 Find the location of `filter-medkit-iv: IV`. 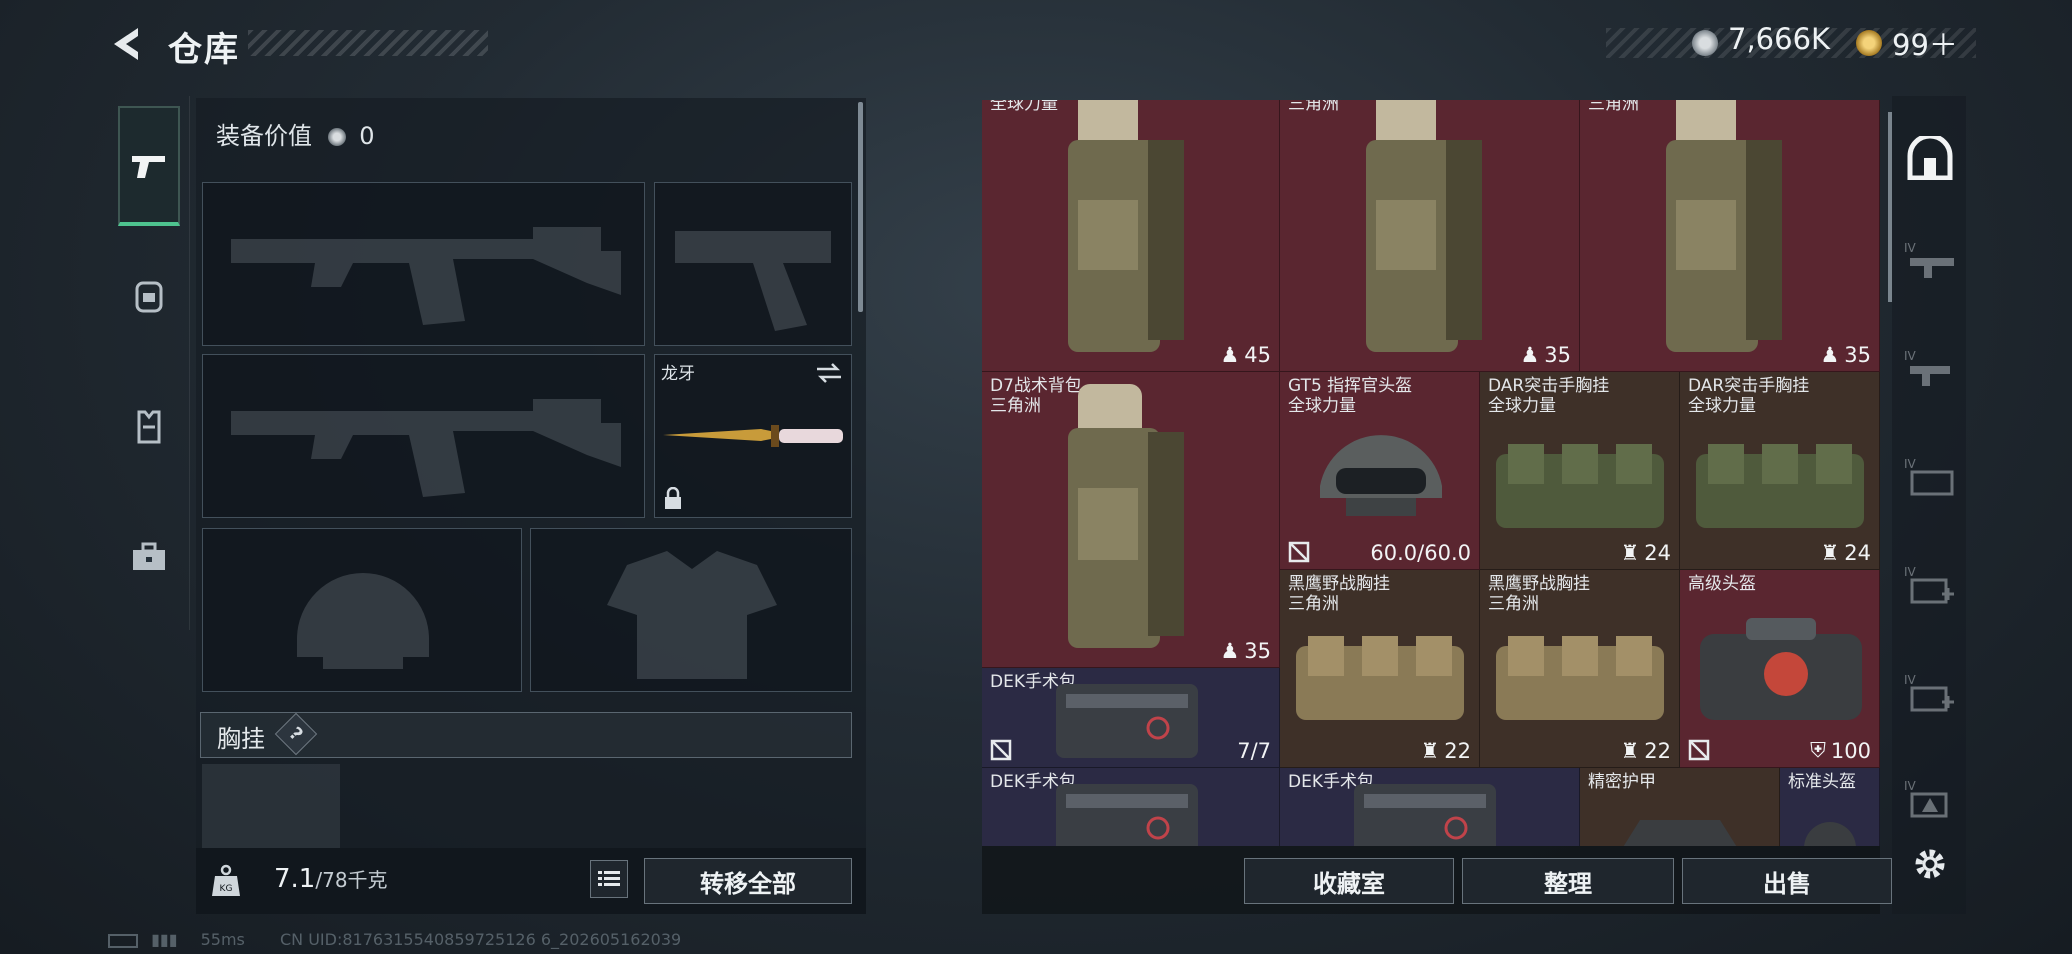

filter-medkit-iv: IV is located at coordinates (1930, 584).